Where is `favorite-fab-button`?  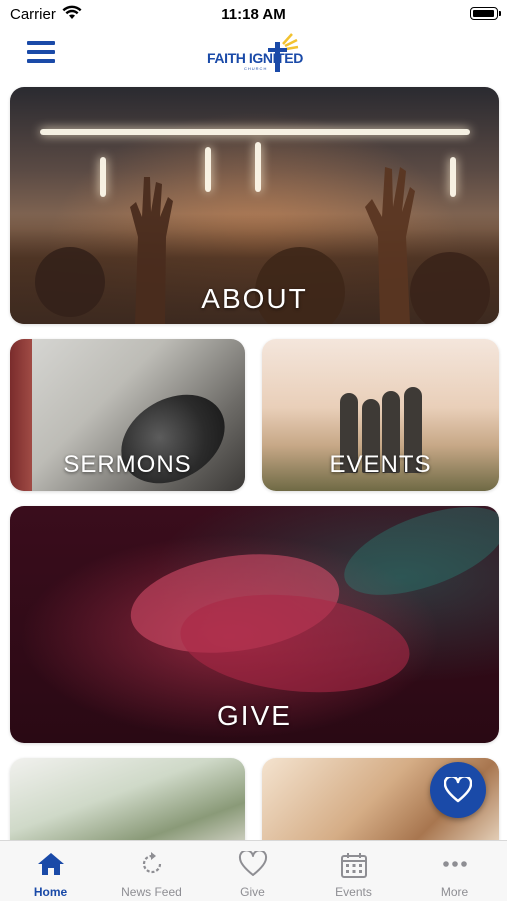 favorite-fab-button is located at coordinates (458, 790).